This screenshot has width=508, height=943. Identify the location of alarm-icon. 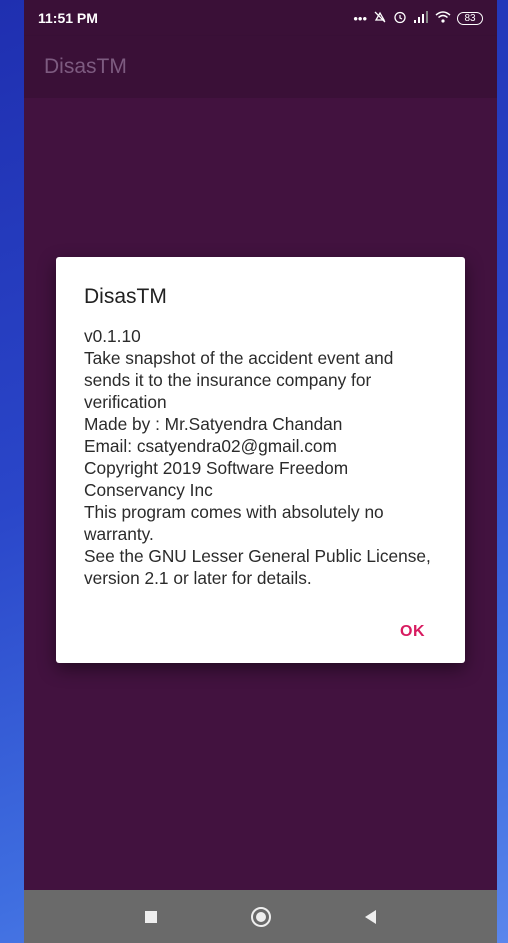
(400, 18).